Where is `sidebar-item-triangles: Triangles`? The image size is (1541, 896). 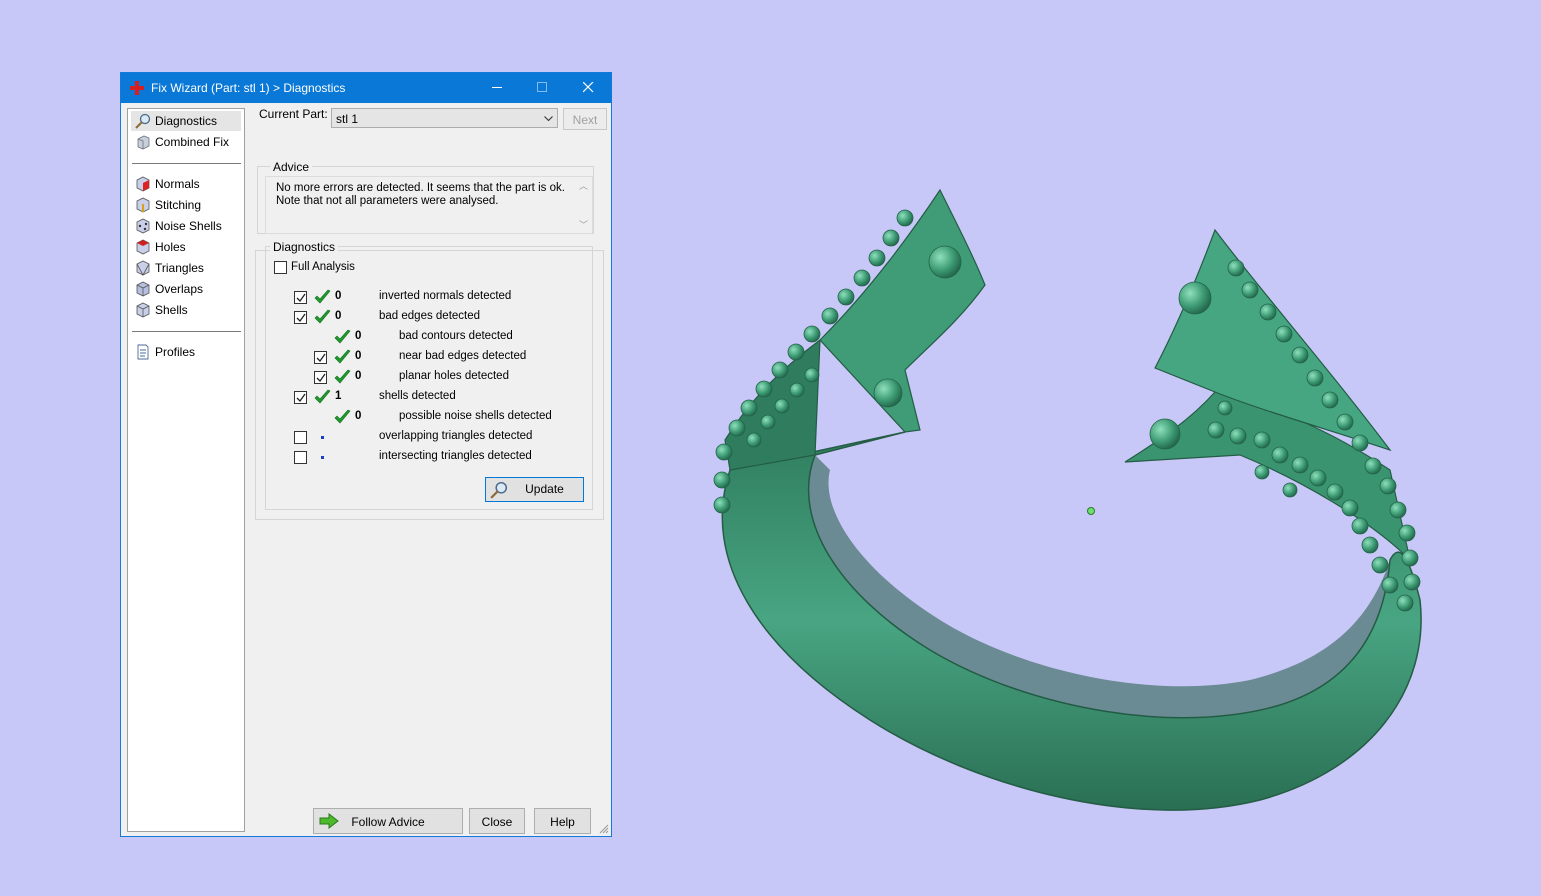
sidebar-item-triangles: Triangles is located at coordinates (186, 268).